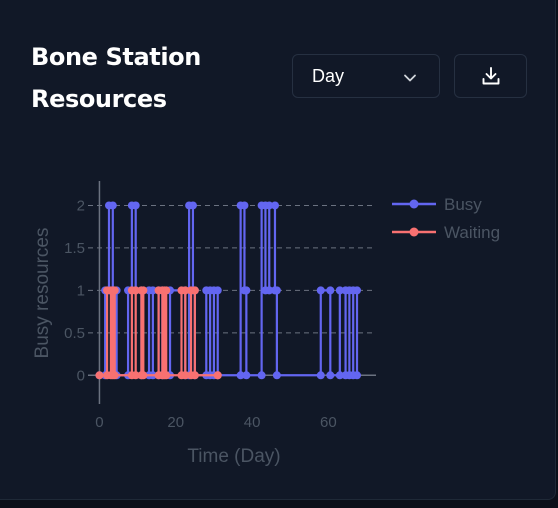 This screenshot has width=558, height=508. I want to click on download-button, so click(490, 76).